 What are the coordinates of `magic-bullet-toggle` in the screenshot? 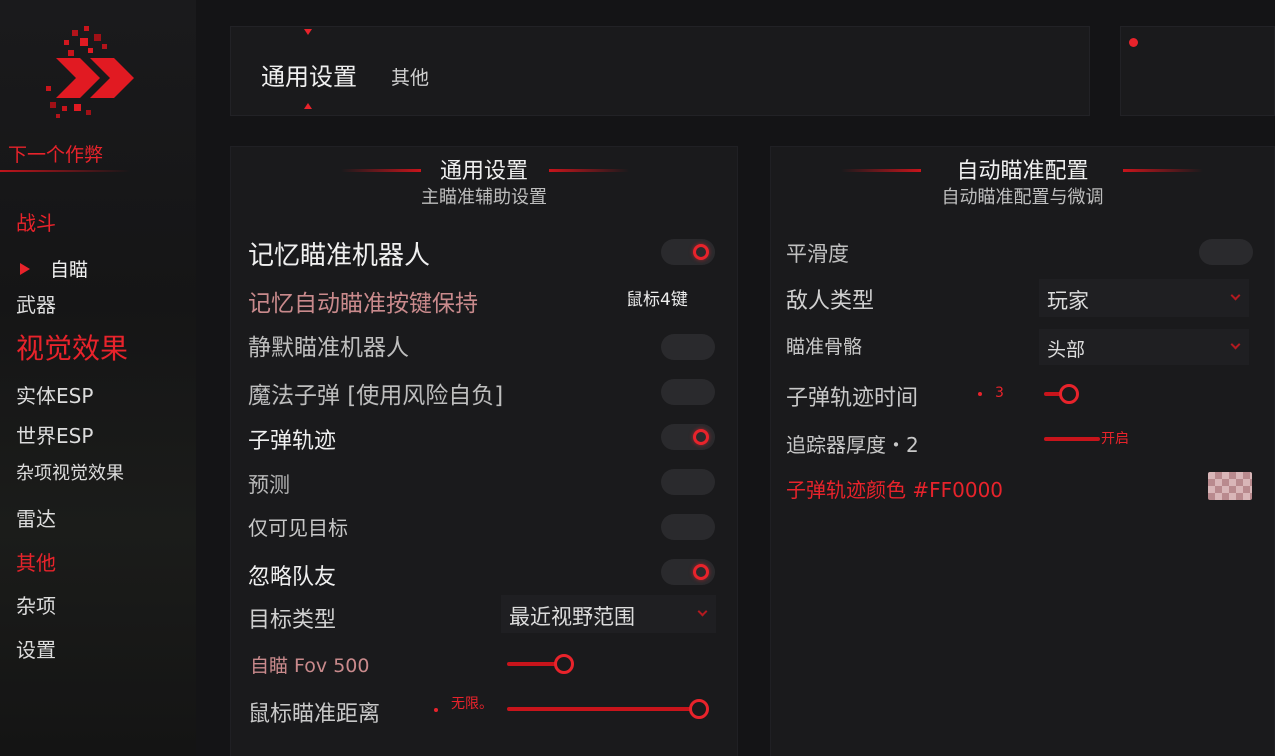 It's located at (688, 392).